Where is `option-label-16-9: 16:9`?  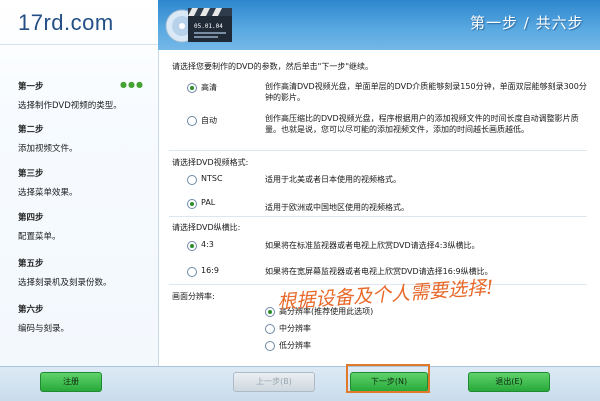
option-label-16-9: 16:9 is located at coordinates (210, 270).